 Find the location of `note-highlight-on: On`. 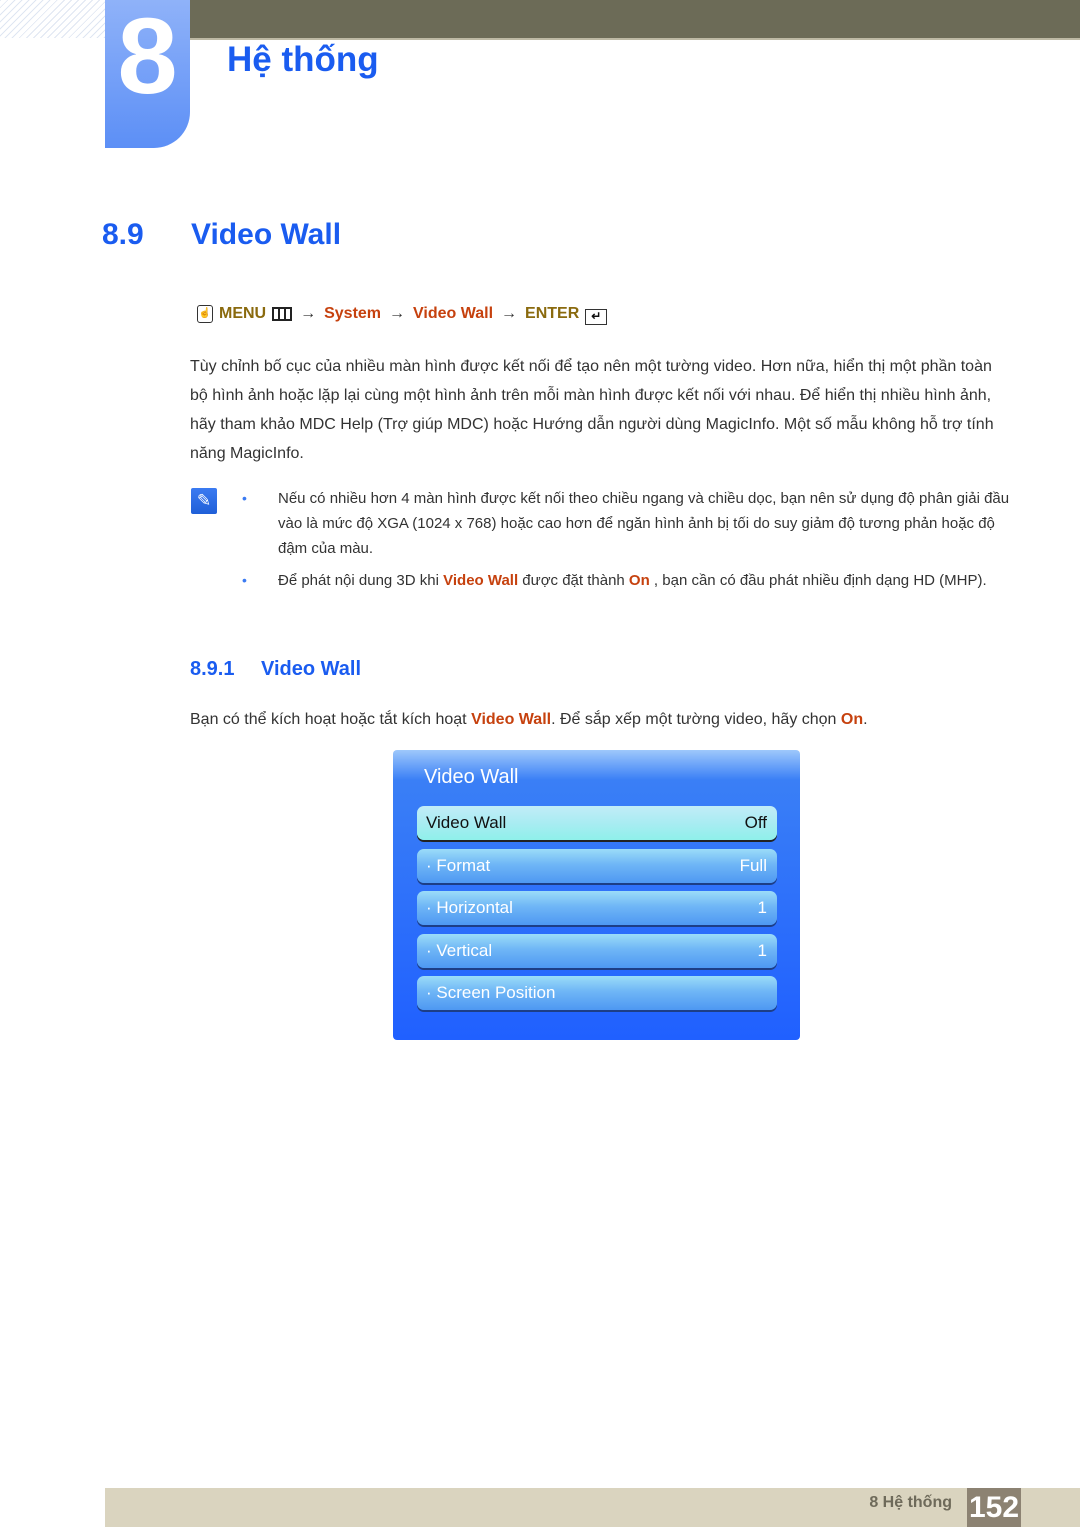

note-highlight-on: On is located at coordinates (639, 580).